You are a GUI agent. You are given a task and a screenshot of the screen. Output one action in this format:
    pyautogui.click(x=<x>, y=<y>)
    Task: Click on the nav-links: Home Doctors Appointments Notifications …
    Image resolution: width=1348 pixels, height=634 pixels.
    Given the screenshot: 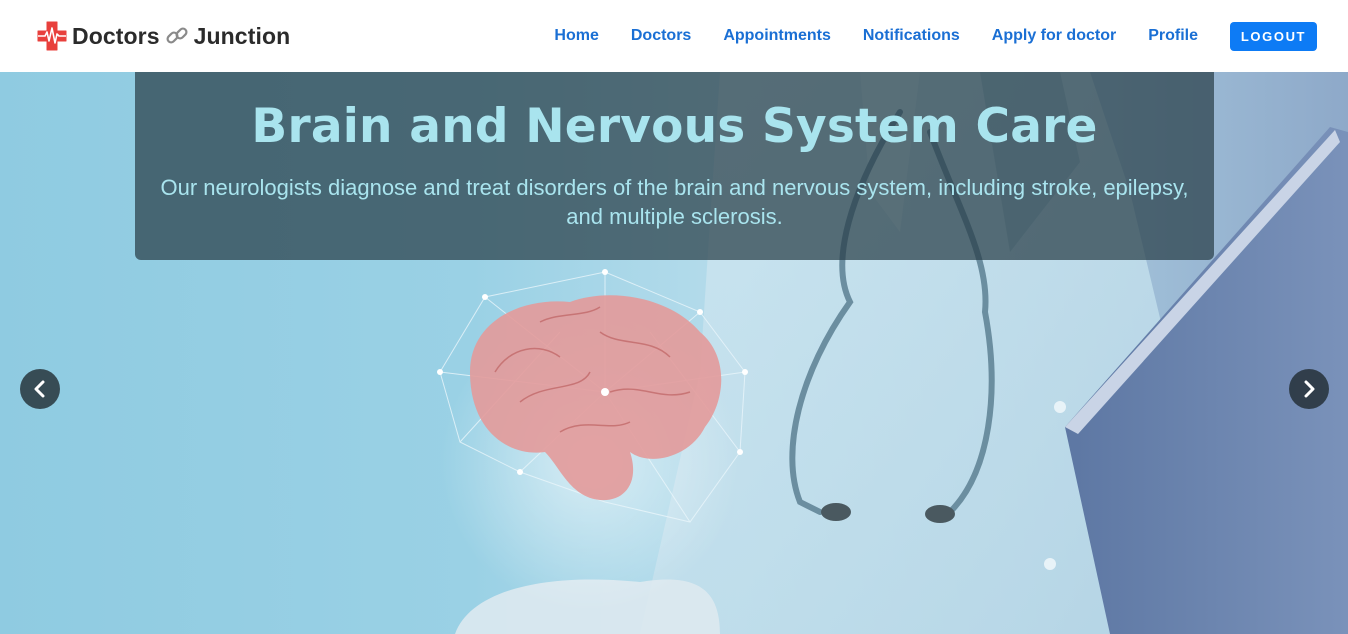 What is the action you would take?
    pyautogui.click(x=935, y=36)
    